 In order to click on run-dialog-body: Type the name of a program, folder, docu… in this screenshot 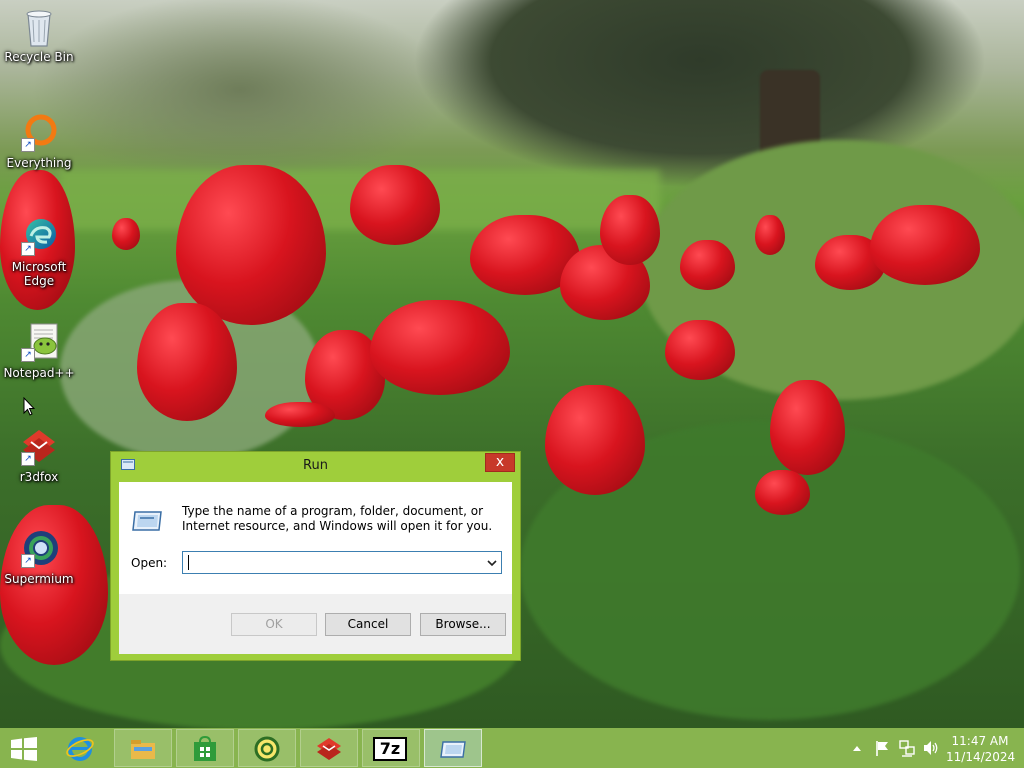, I will do `click(315, 568)`.